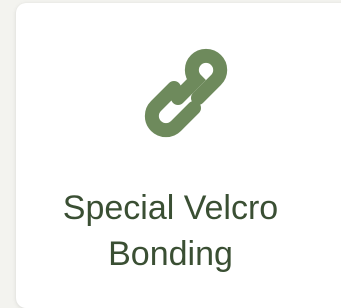  What do you see at coordinates (170, 208) in the screenshot?
I see `card-title-line-1: Special Velcro` at bounding box center [170, 208].